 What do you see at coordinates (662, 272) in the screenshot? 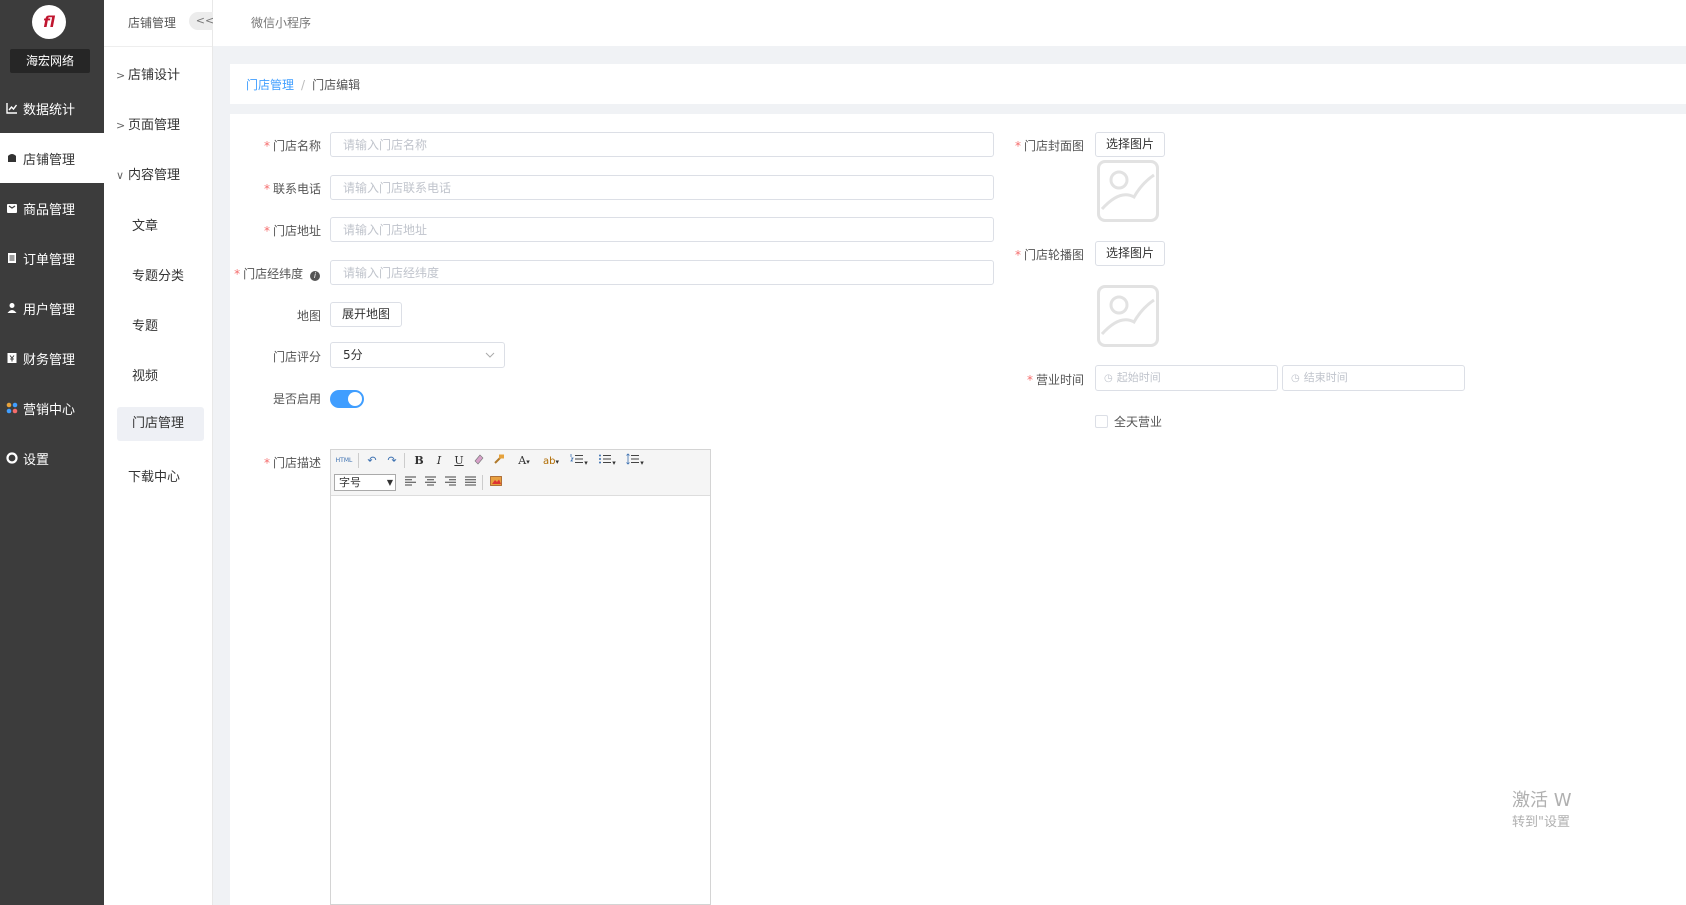
I see `store-coords-input` at bounding box center [662, 272].